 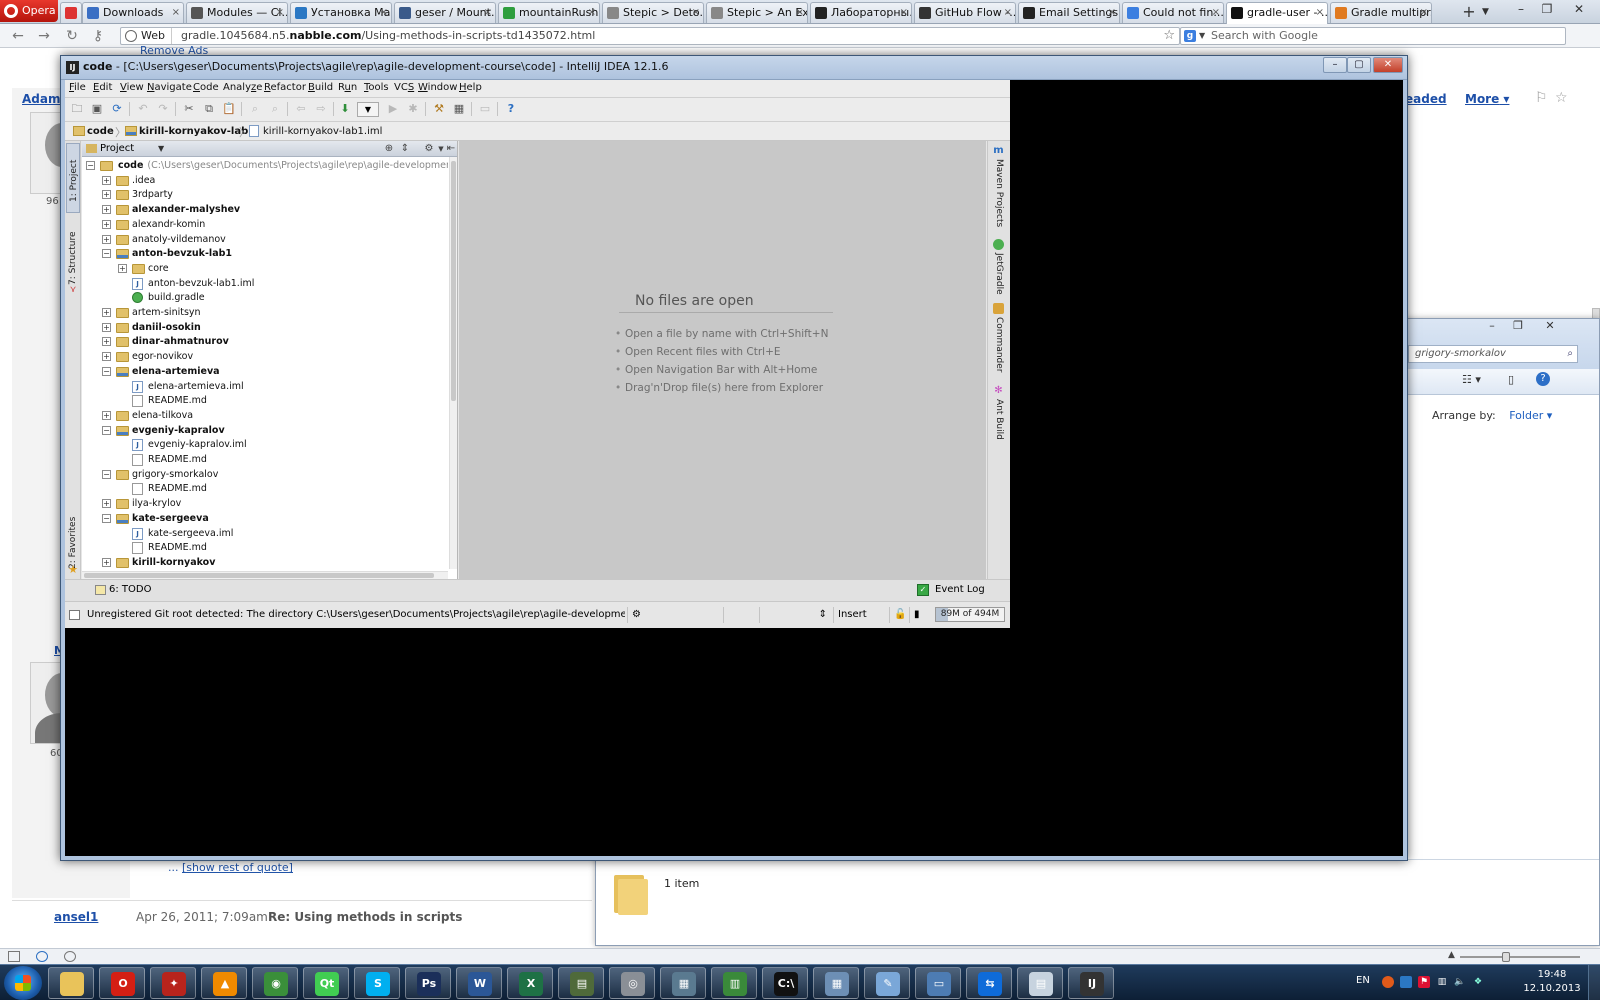 What do you see at coordinates (1451, 955) in the screenshot?
I see `scroll-up-icon: ▲` at bounding box center [1451, 955].